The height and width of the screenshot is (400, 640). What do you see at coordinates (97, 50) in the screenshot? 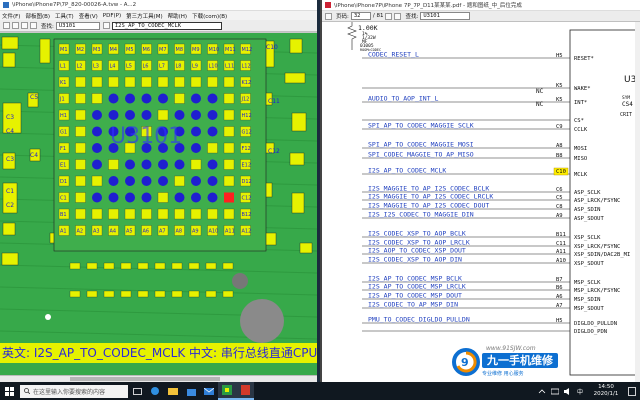
I see `pad-label: M3` at bounding box center [97, 50].